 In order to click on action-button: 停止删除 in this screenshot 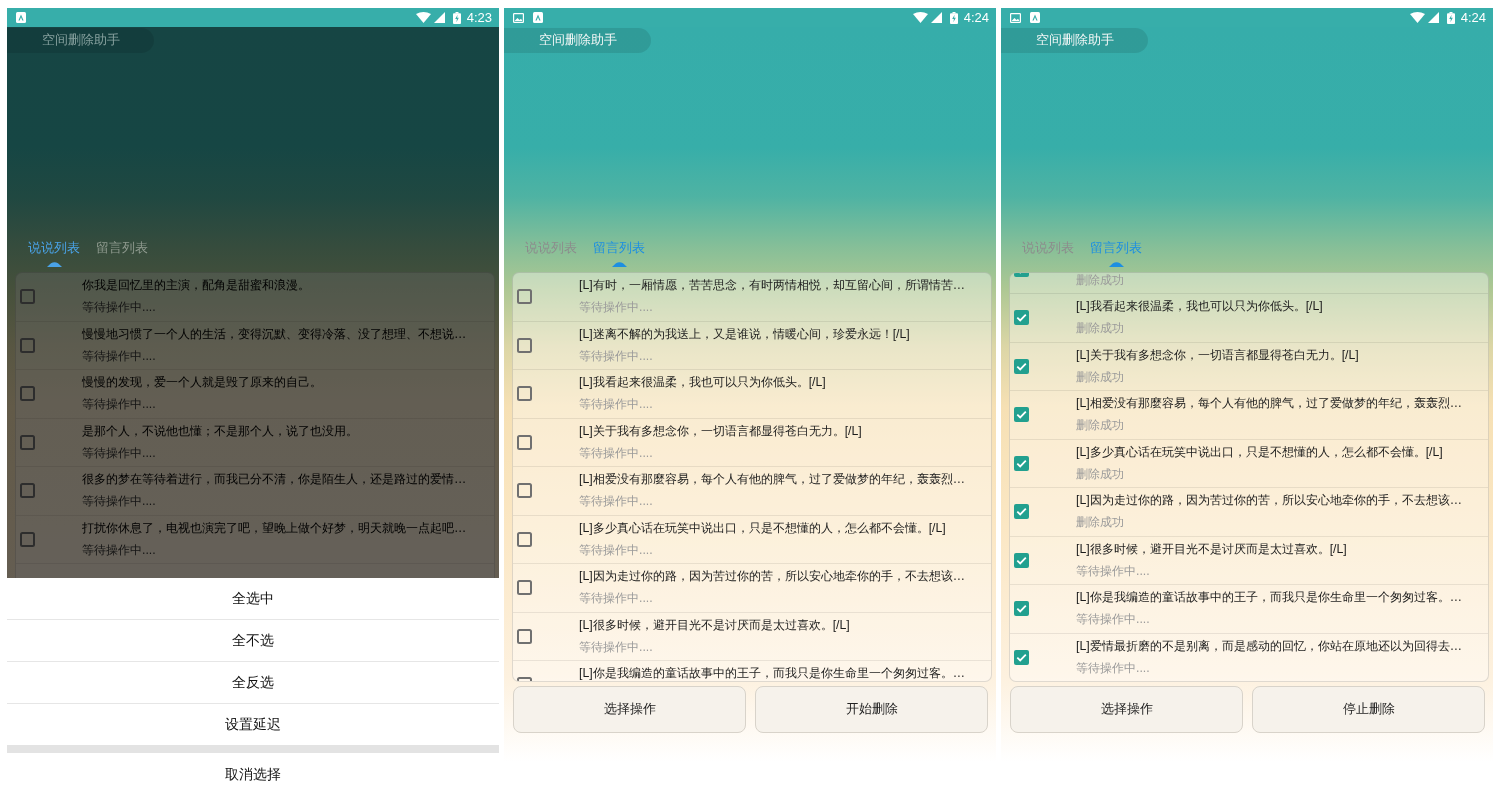, I will do `click(1368, 709)`.